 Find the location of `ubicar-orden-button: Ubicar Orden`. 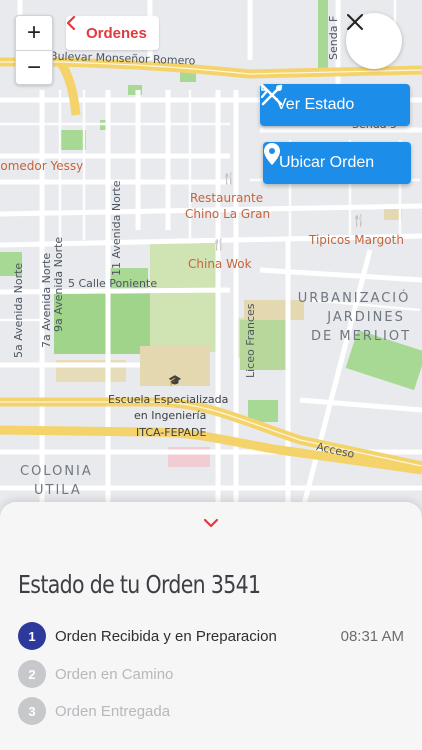

ubicar-orden-button: Ubicar Orden is located at coordinates (337, 163).